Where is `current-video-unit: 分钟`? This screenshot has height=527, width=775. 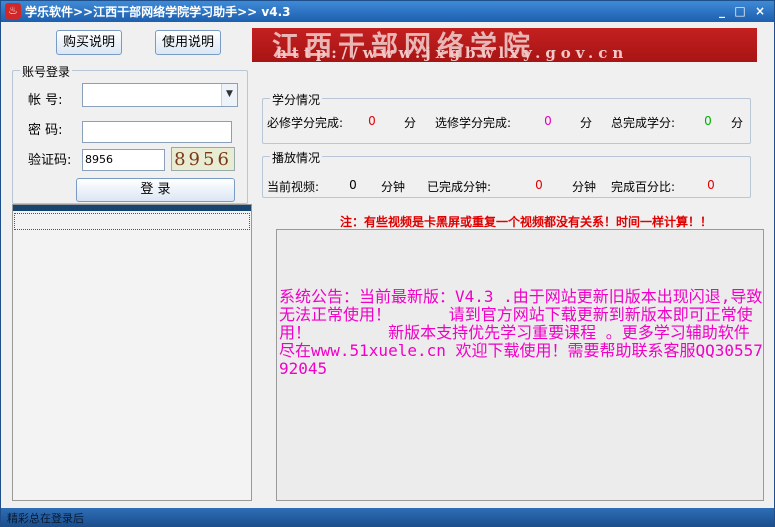
current-video-unit: 分钟 is located at coordinates (393, 187).